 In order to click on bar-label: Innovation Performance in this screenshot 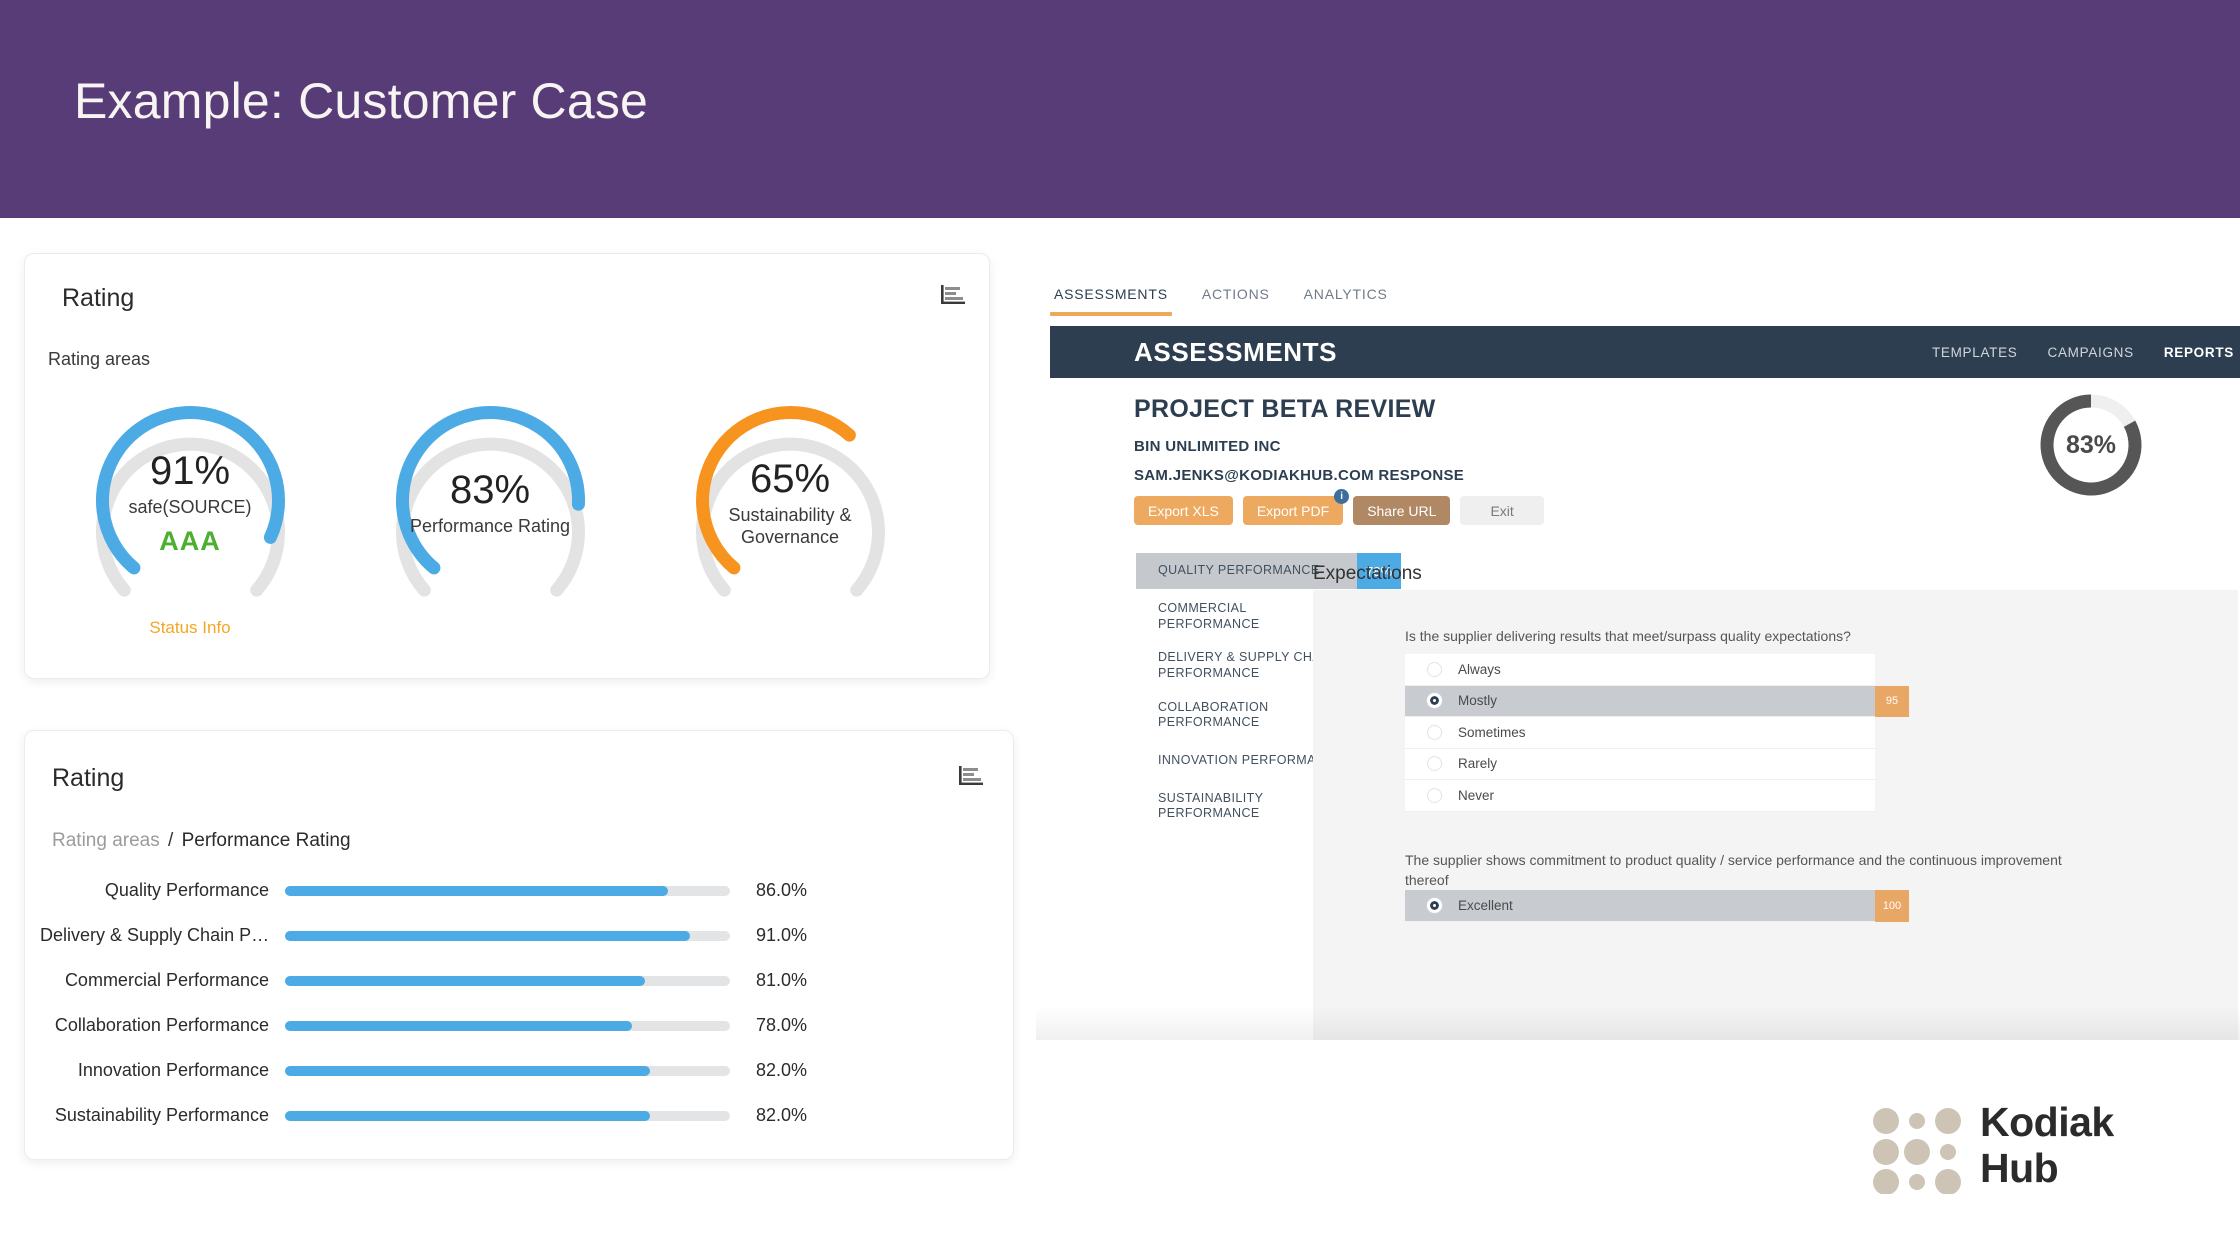, I will do `click(173, 1070)`.